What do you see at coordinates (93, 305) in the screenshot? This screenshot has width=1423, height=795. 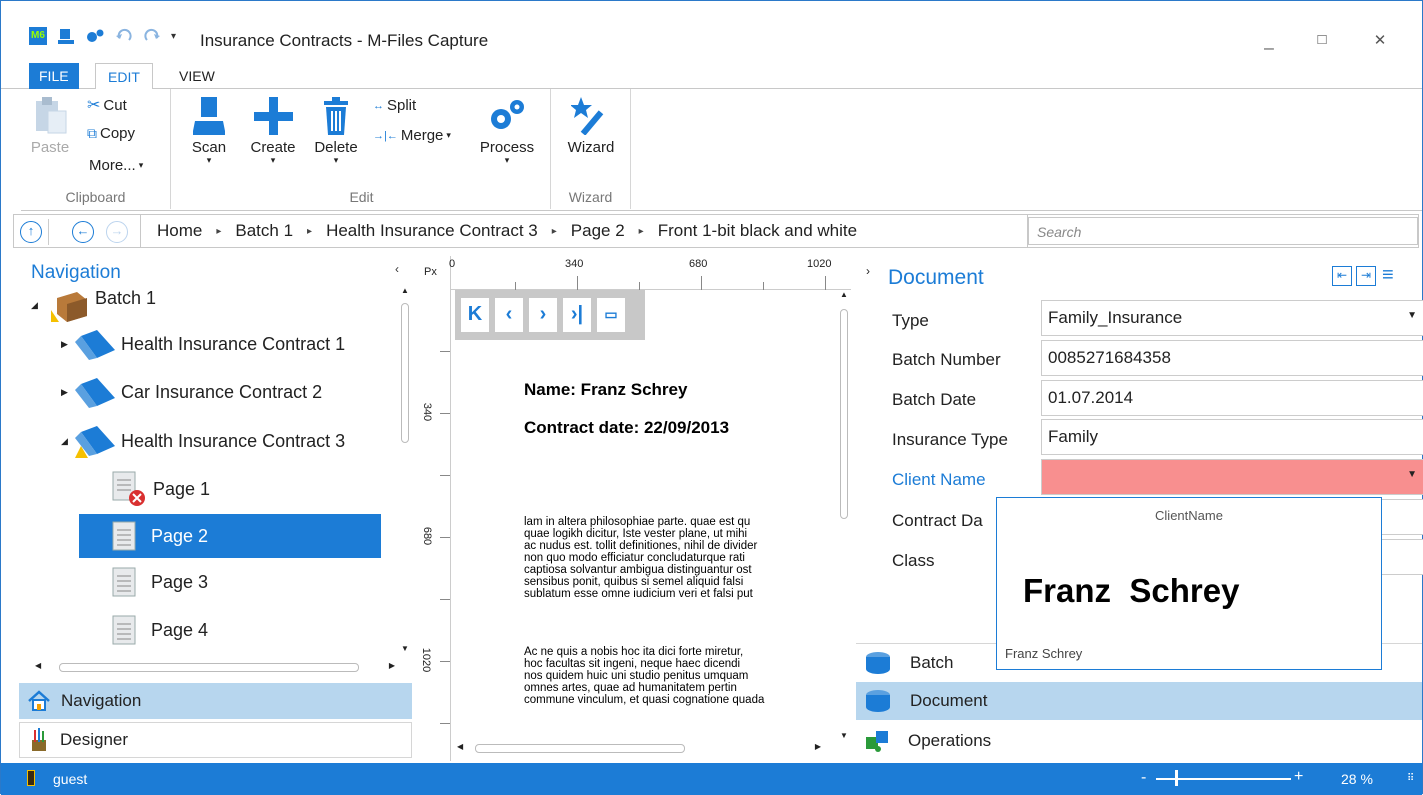 I see `tree-node-batch: ◢ Batch 1` at bounding box center [93, 305].